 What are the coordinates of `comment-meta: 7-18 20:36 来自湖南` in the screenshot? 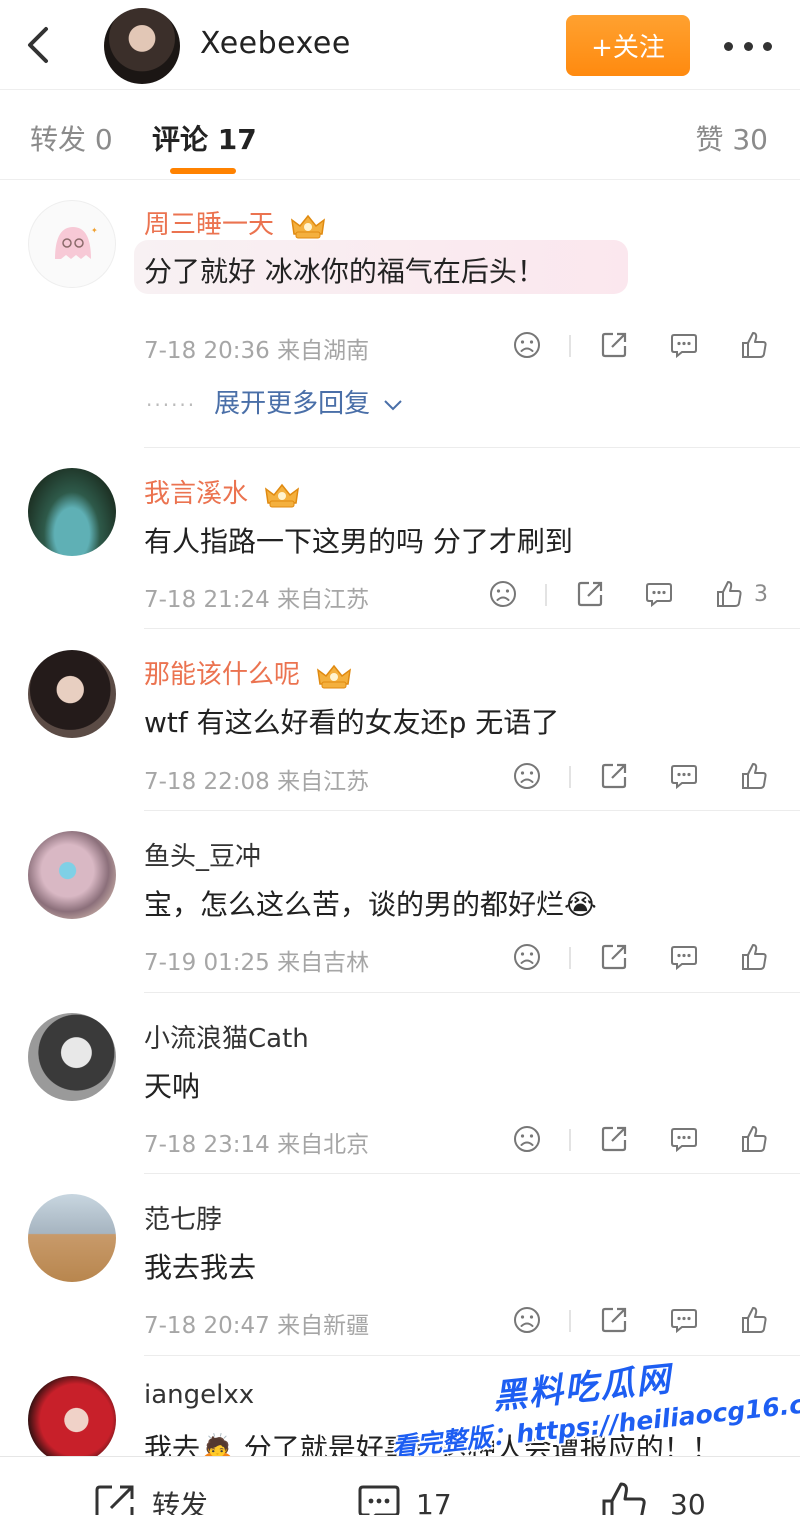 It's located at (257, 351).